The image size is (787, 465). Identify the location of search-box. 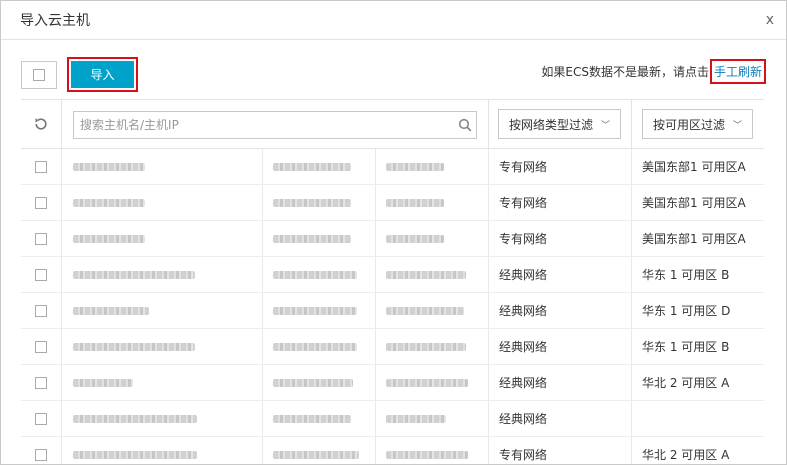
(275, 125).